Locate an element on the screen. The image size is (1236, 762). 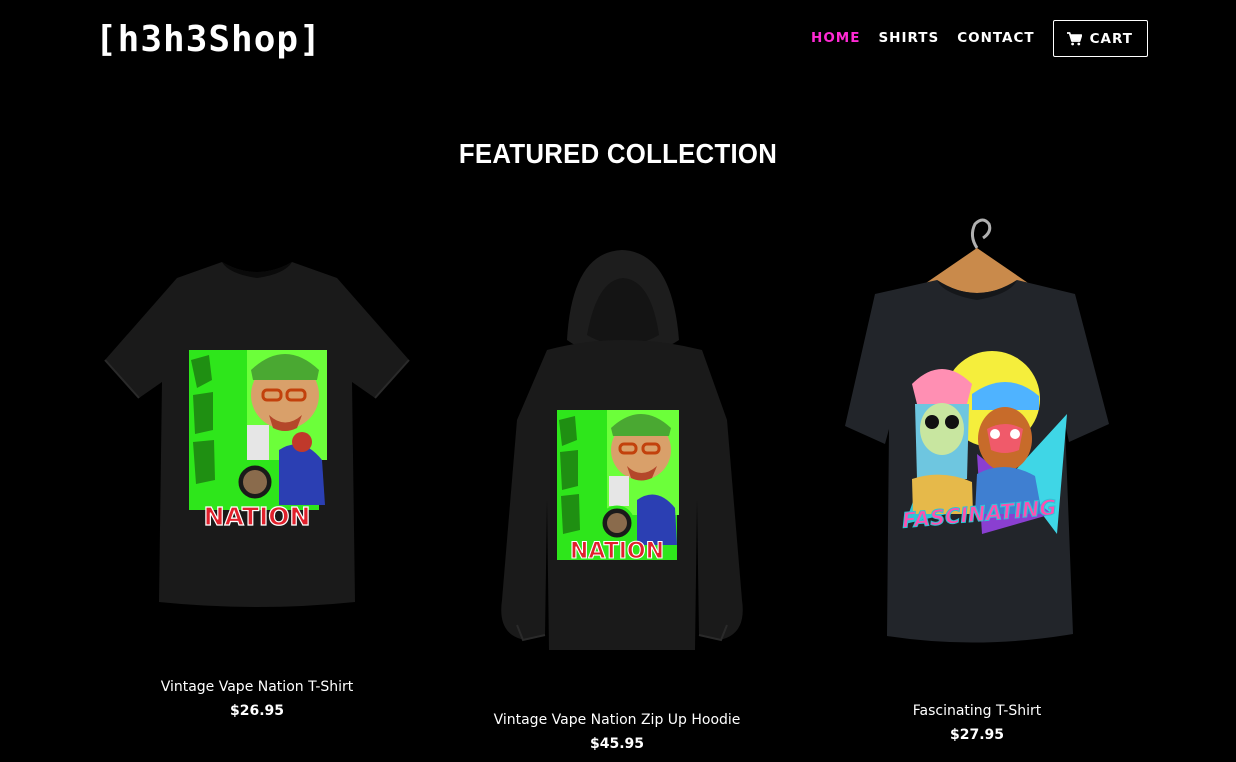
product-price: $45.95 is located at coordinates (617, 744).